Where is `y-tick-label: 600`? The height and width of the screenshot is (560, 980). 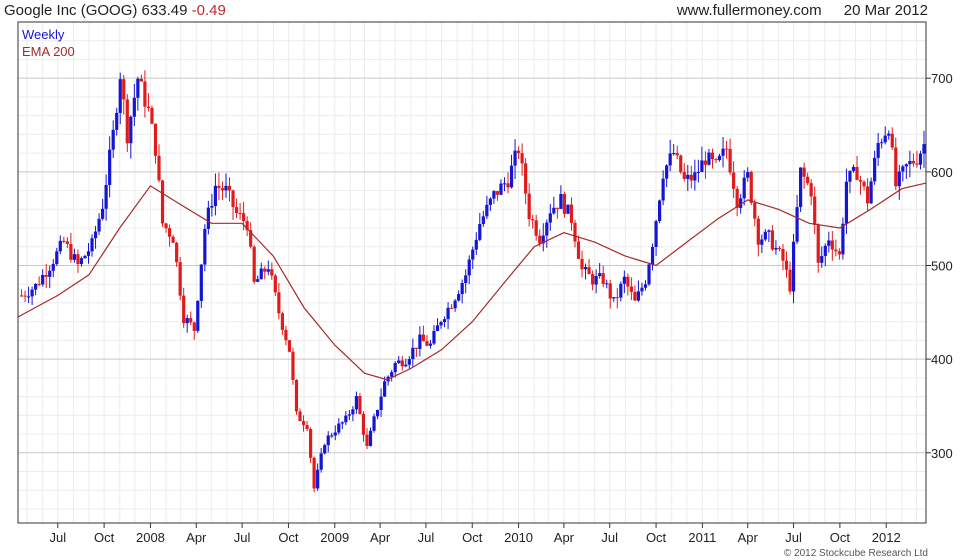
y-tick-label: 600 is located at coordinates (942, 172).